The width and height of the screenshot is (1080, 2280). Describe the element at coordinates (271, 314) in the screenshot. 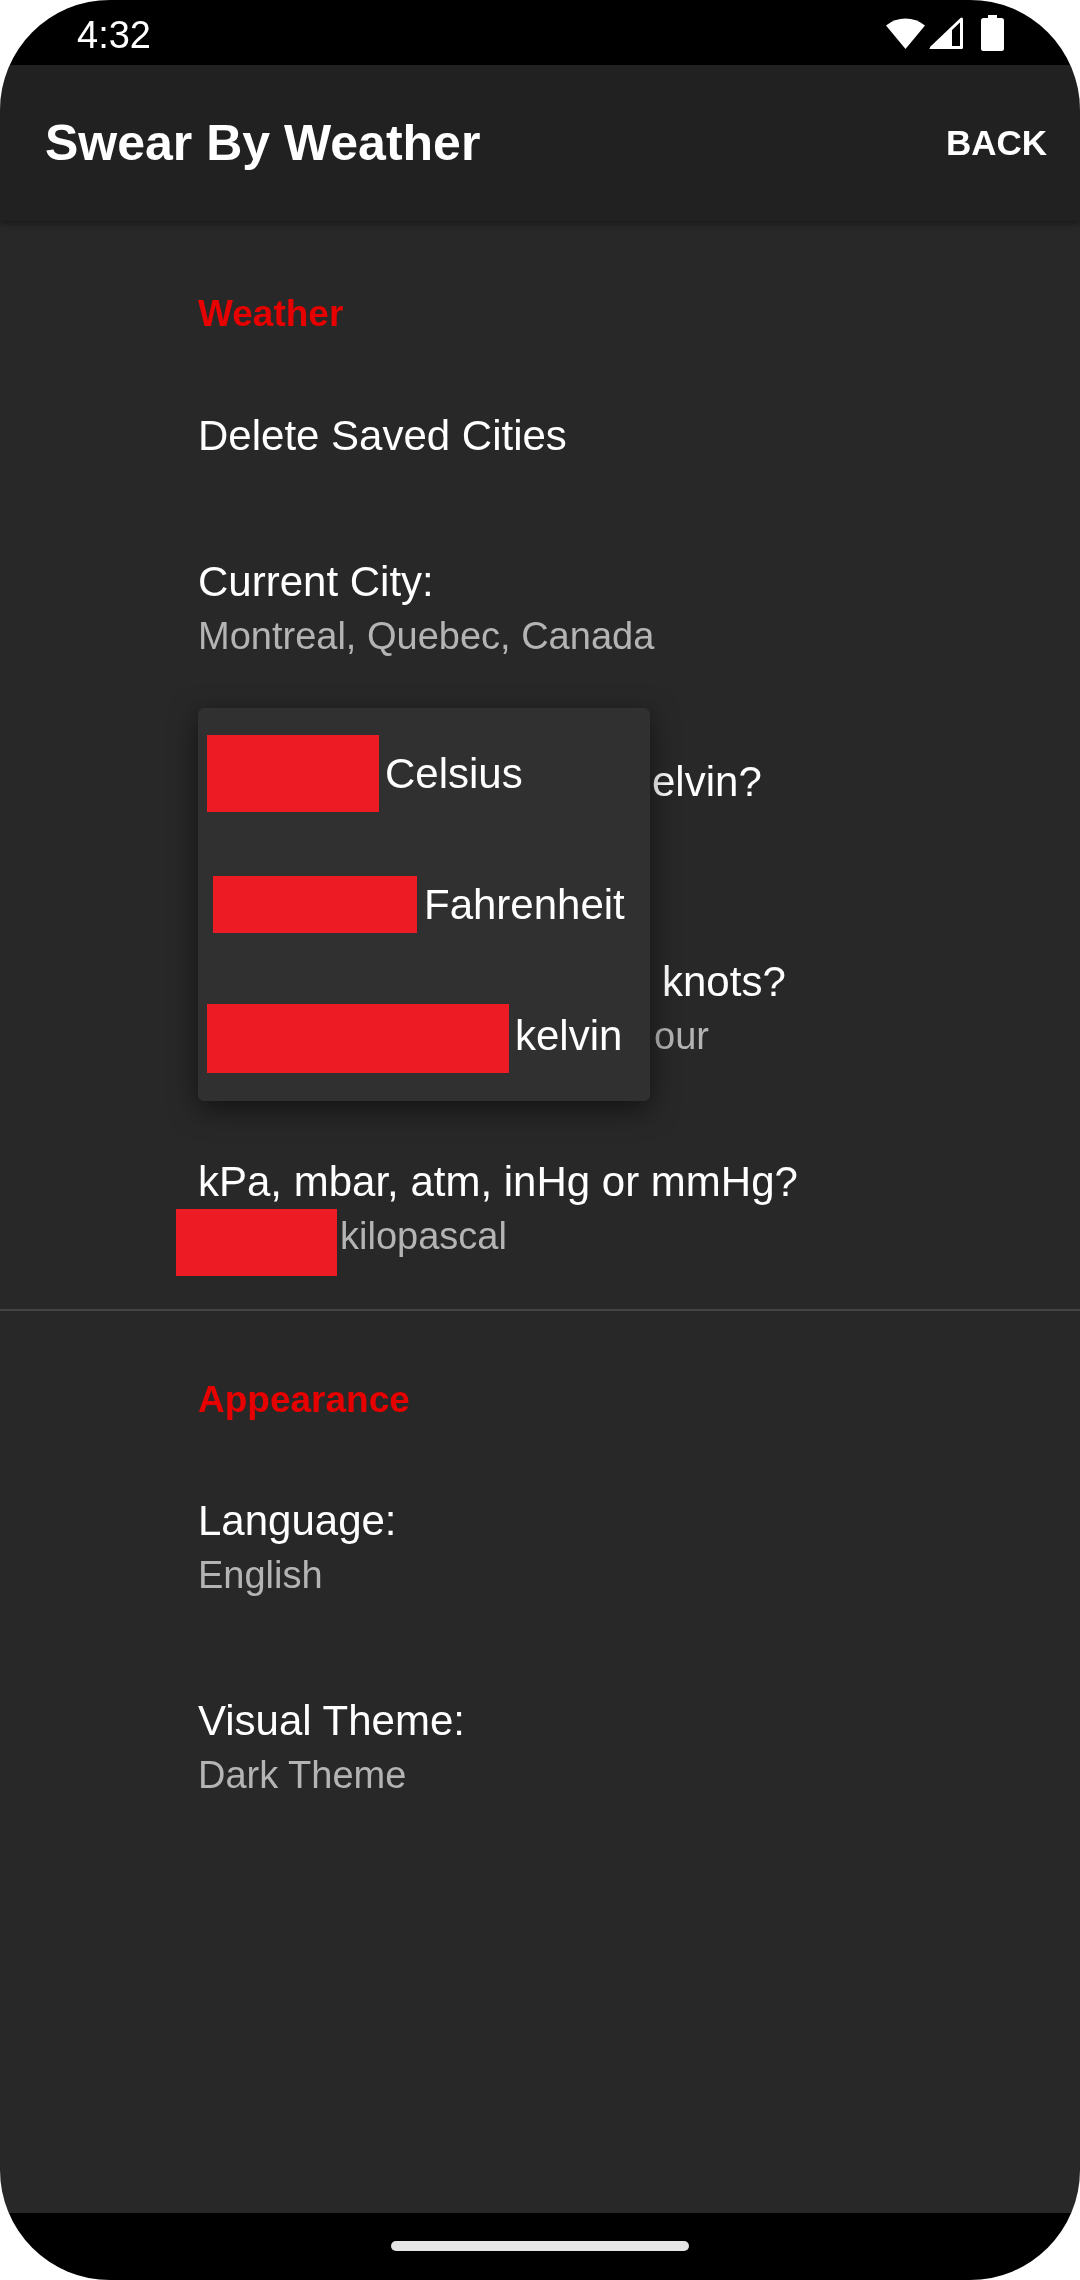

I see `section-header: Weather` at that location.